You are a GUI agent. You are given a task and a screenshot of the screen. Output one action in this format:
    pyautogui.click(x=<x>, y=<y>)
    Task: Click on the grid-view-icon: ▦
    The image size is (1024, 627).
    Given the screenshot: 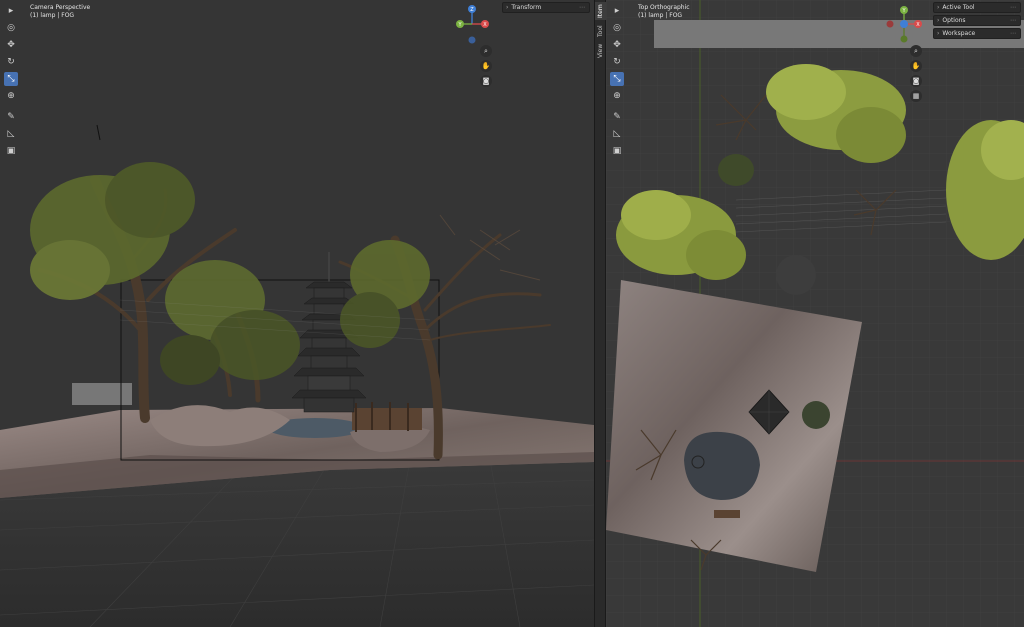 What is the action you would take?
    pyautogui.click(x=916, y=96)
    